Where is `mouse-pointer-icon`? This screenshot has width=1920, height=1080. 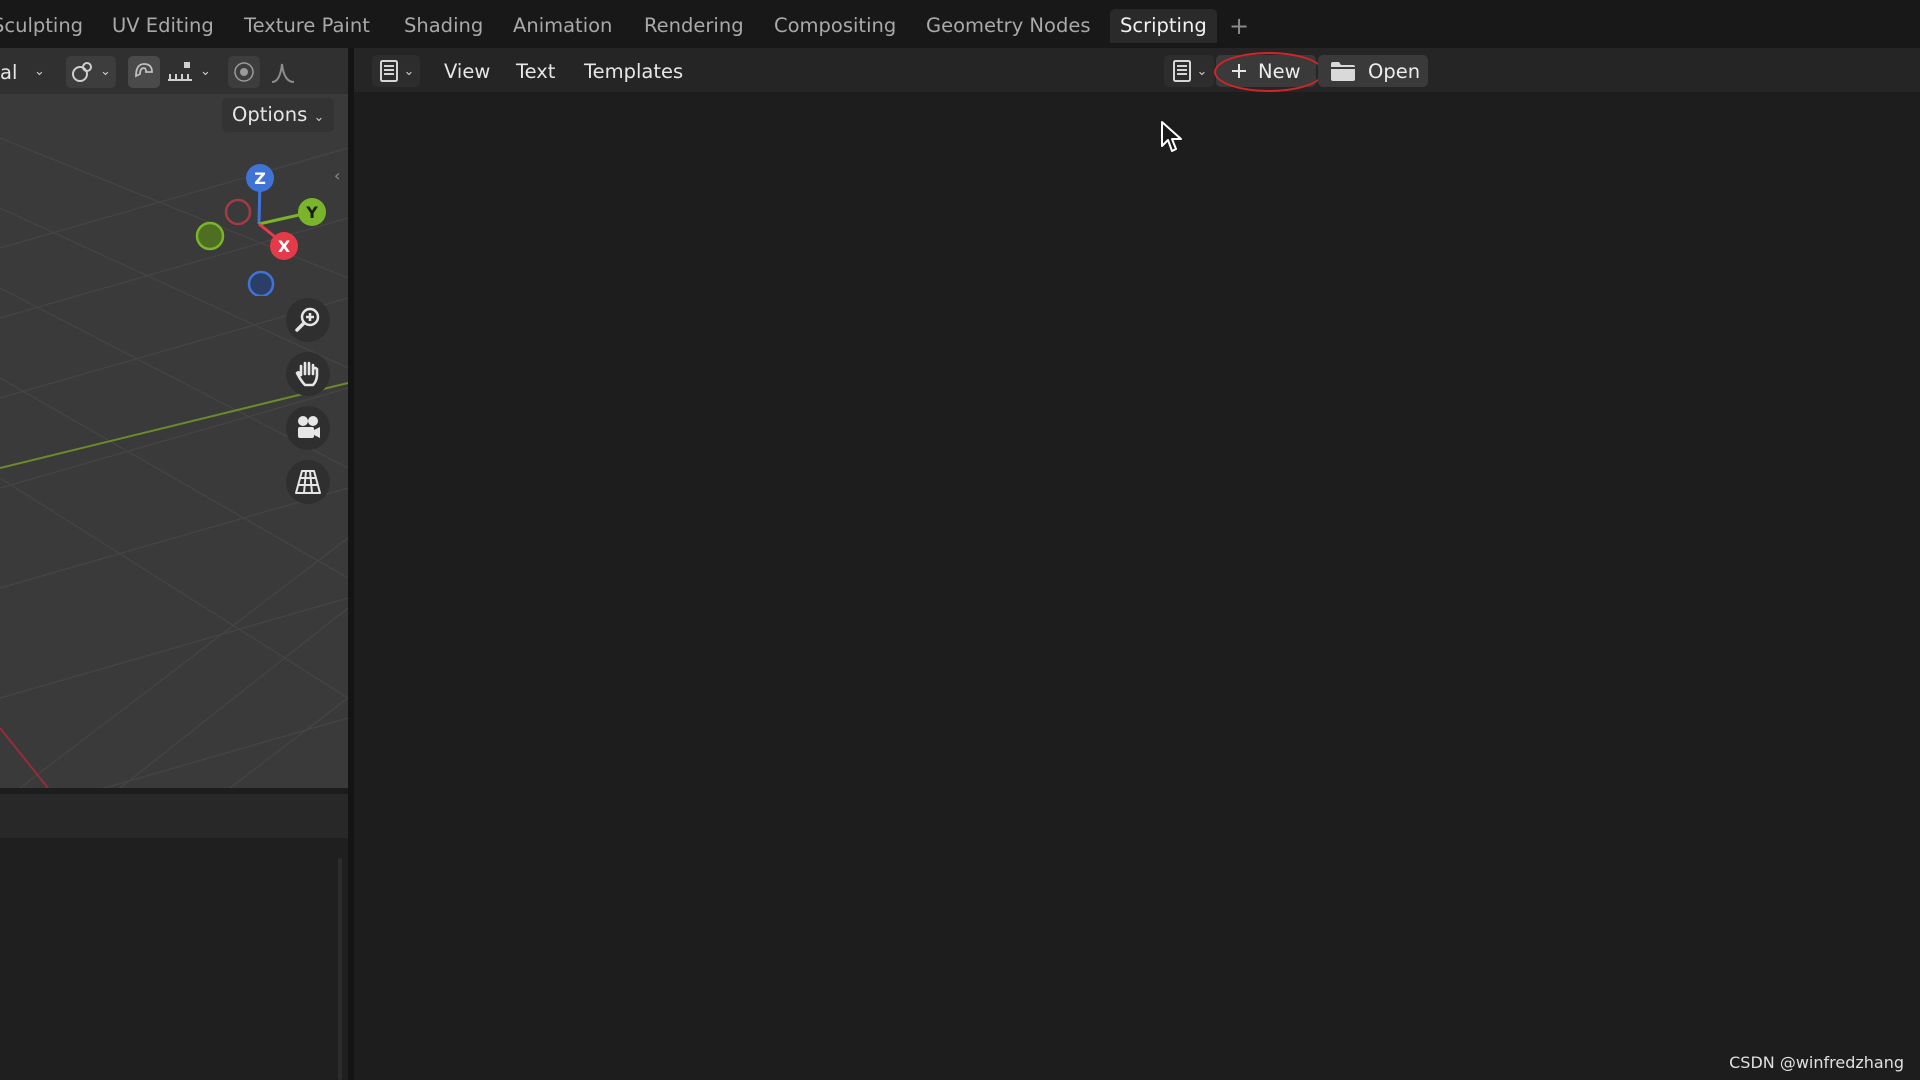
mouse-pointer-icon is located at coordinates (1171, 136).